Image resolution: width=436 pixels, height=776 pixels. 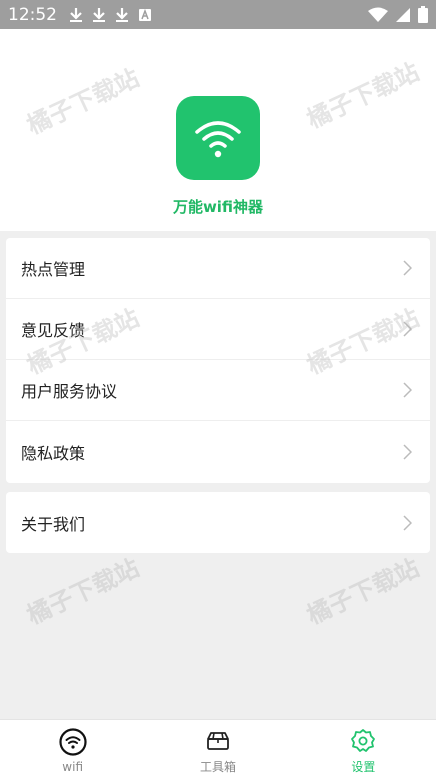 I want to click on app-name: 万能wifi神器, so click(x=218, y=207).